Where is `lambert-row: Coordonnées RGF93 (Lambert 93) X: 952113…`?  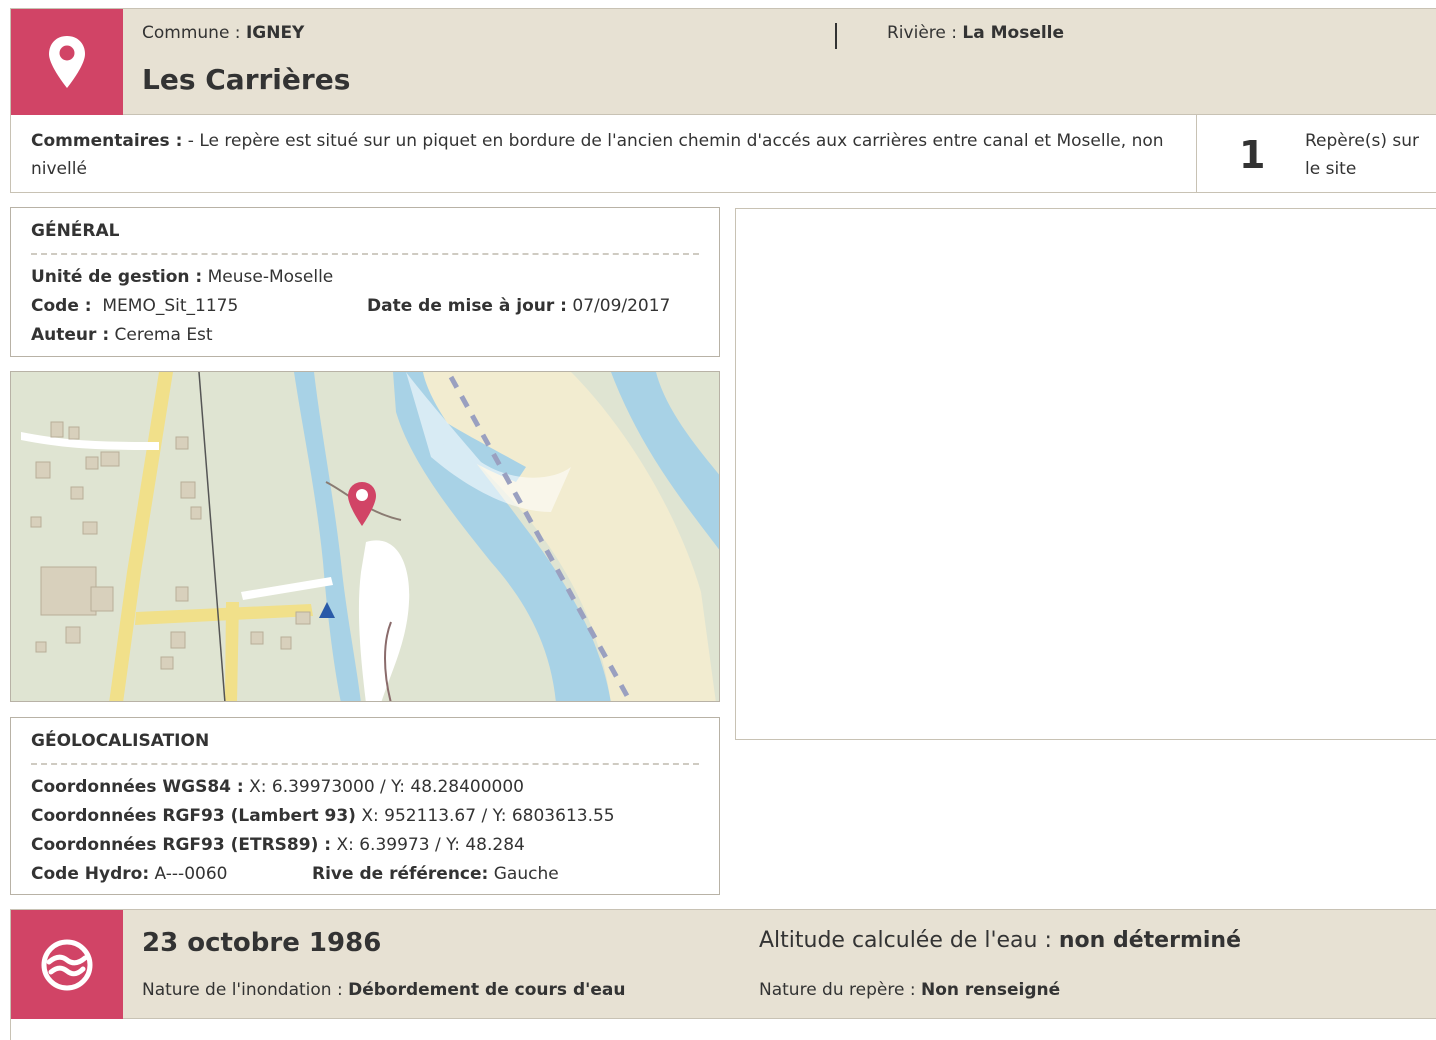
lambert-row: Coordonnées RGF93 (Lambert 93) X: 952113… is located at coordinates (365, 816).